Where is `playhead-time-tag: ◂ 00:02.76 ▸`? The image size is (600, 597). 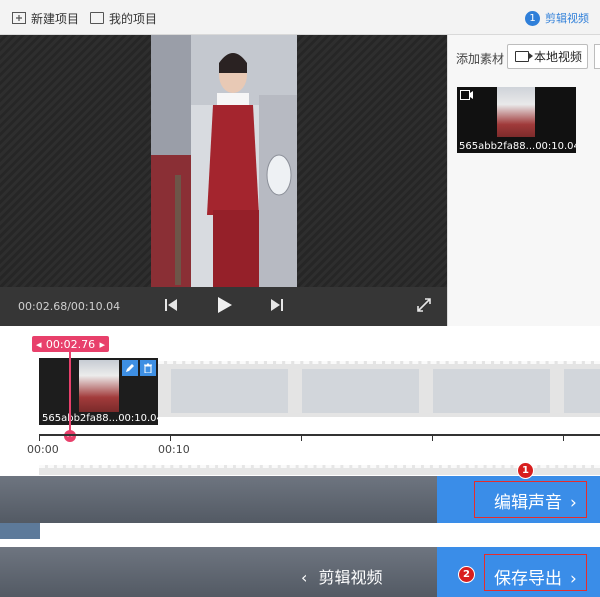 playhead-time-tag: ◂ 00:02.76 ▸ is located at coordinates (70, 344).